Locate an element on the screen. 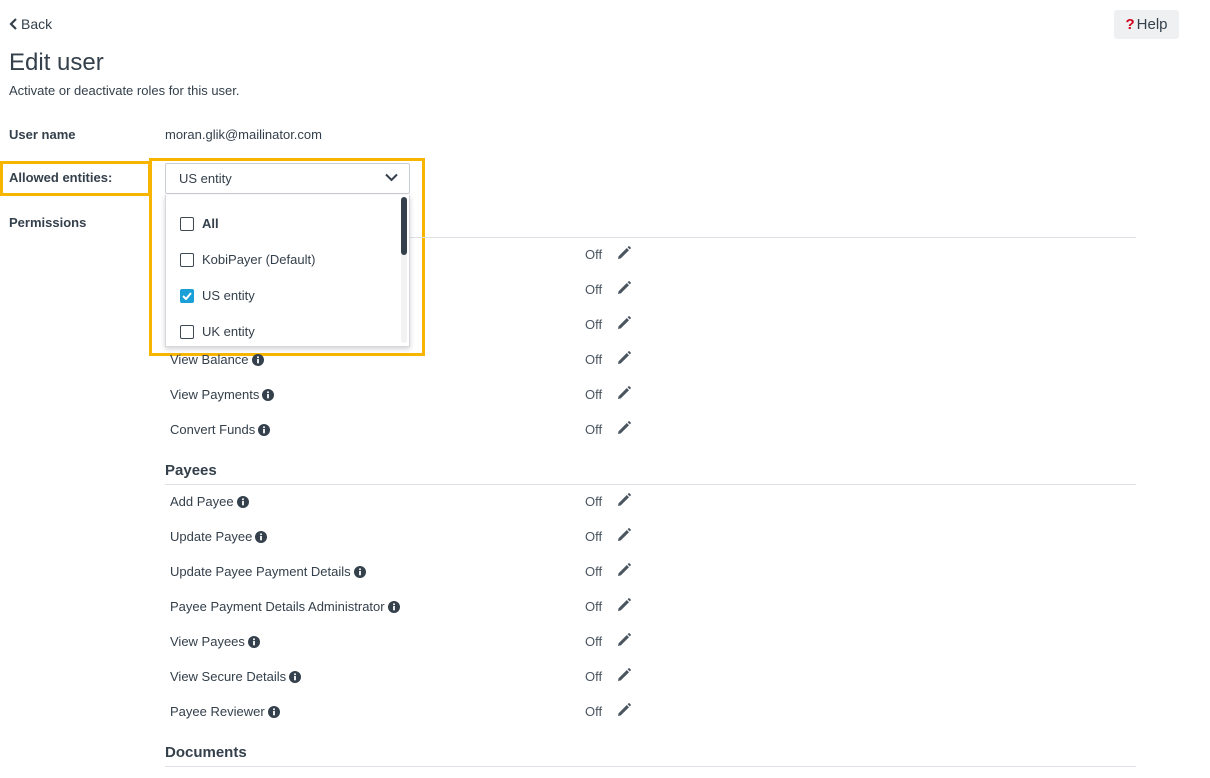 This screenshot has width=1210, height=778. permission-label-text: Add Payee is located at coordinates (202, 501).